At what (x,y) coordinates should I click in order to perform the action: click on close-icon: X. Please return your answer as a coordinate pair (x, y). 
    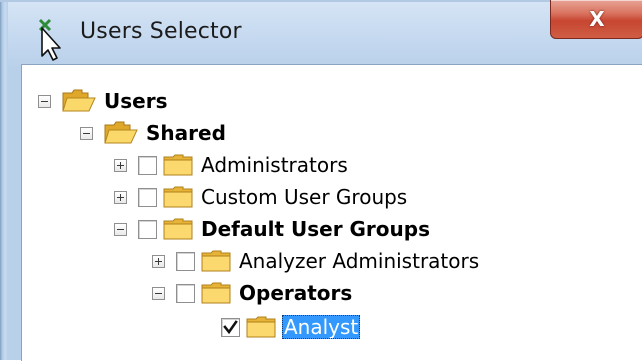
    Looking at the image, I should click on (597, 19).